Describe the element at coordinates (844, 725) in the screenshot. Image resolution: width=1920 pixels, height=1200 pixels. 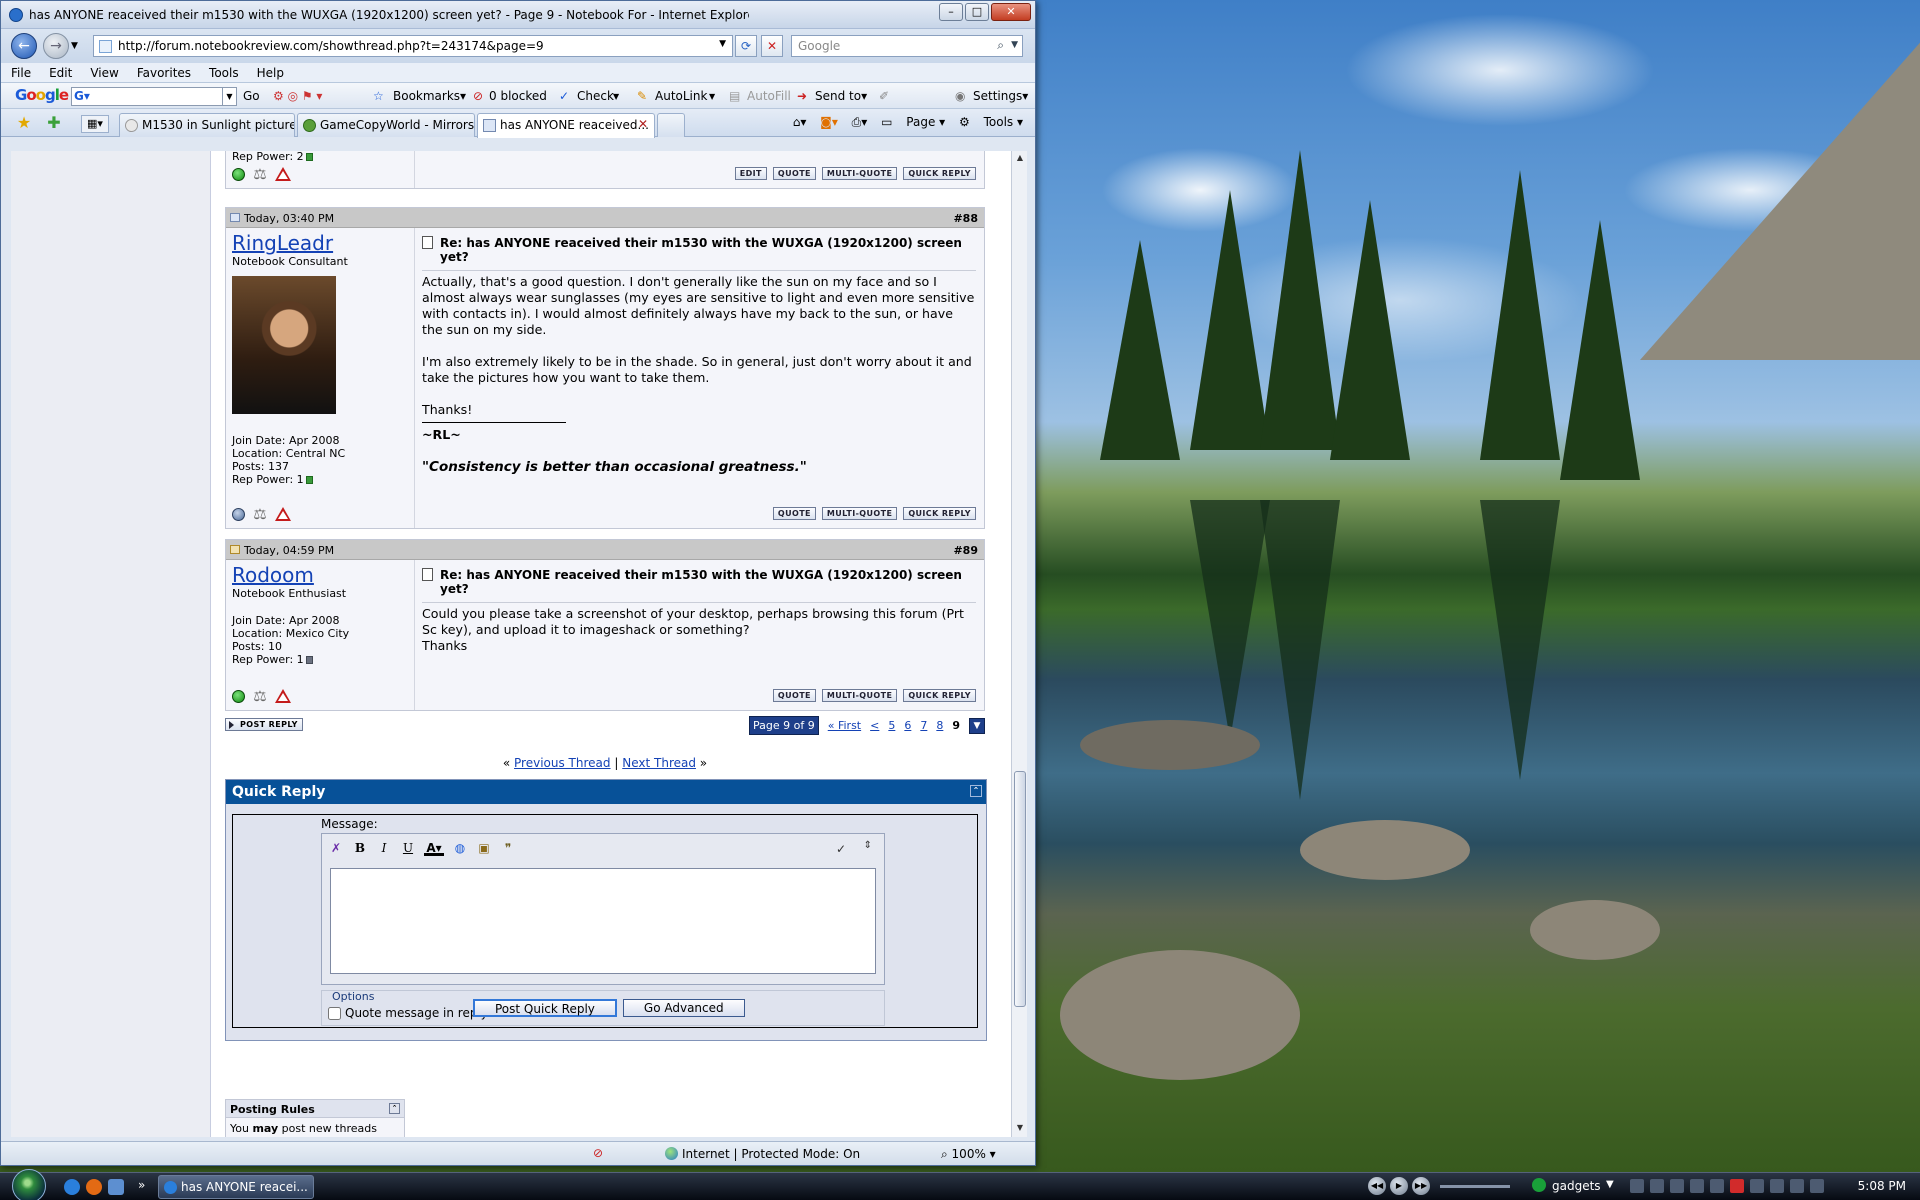
I see `first-page-link: « First` at that location.